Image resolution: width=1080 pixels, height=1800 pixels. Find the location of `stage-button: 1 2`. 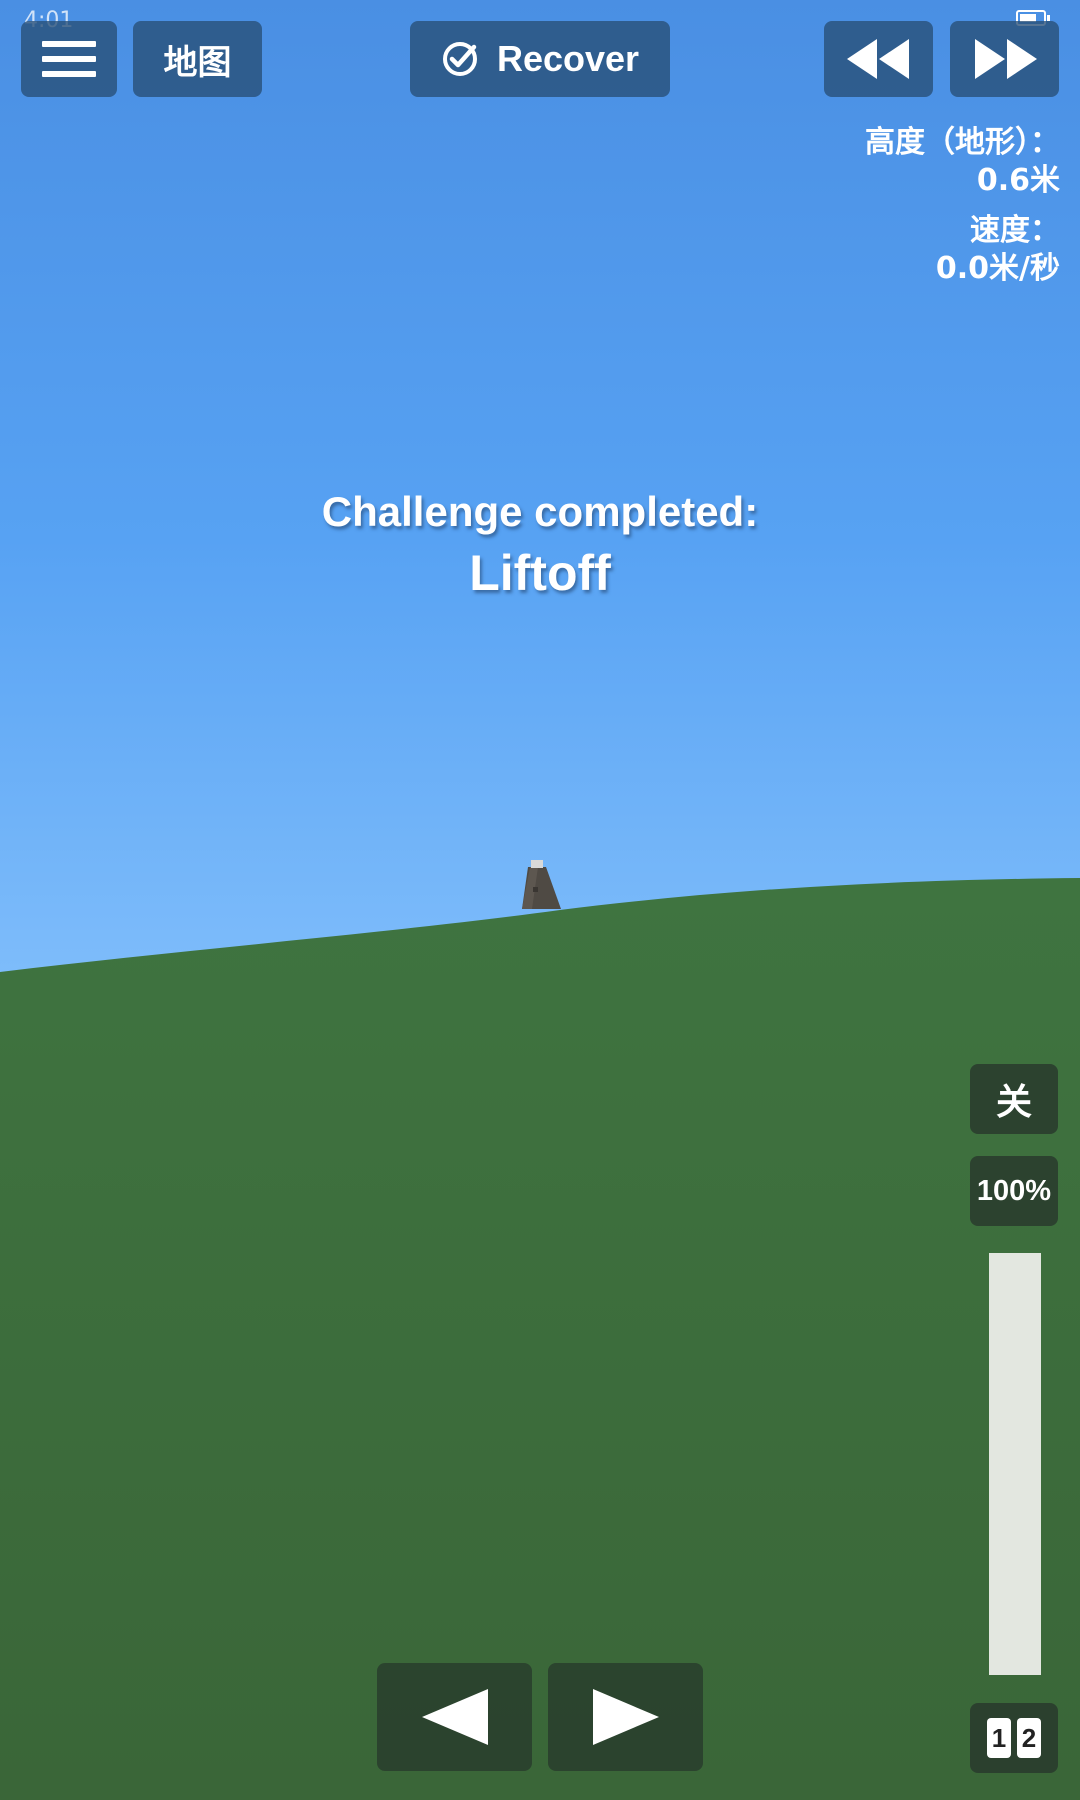

stage-button: 1 2 is located at coordinates (1014, 1738).